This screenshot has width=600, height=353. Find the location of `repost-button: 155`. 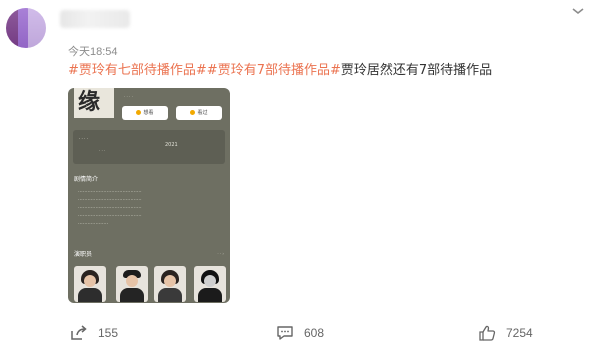

repost-button: 155 is located at coordinates (94, 333).